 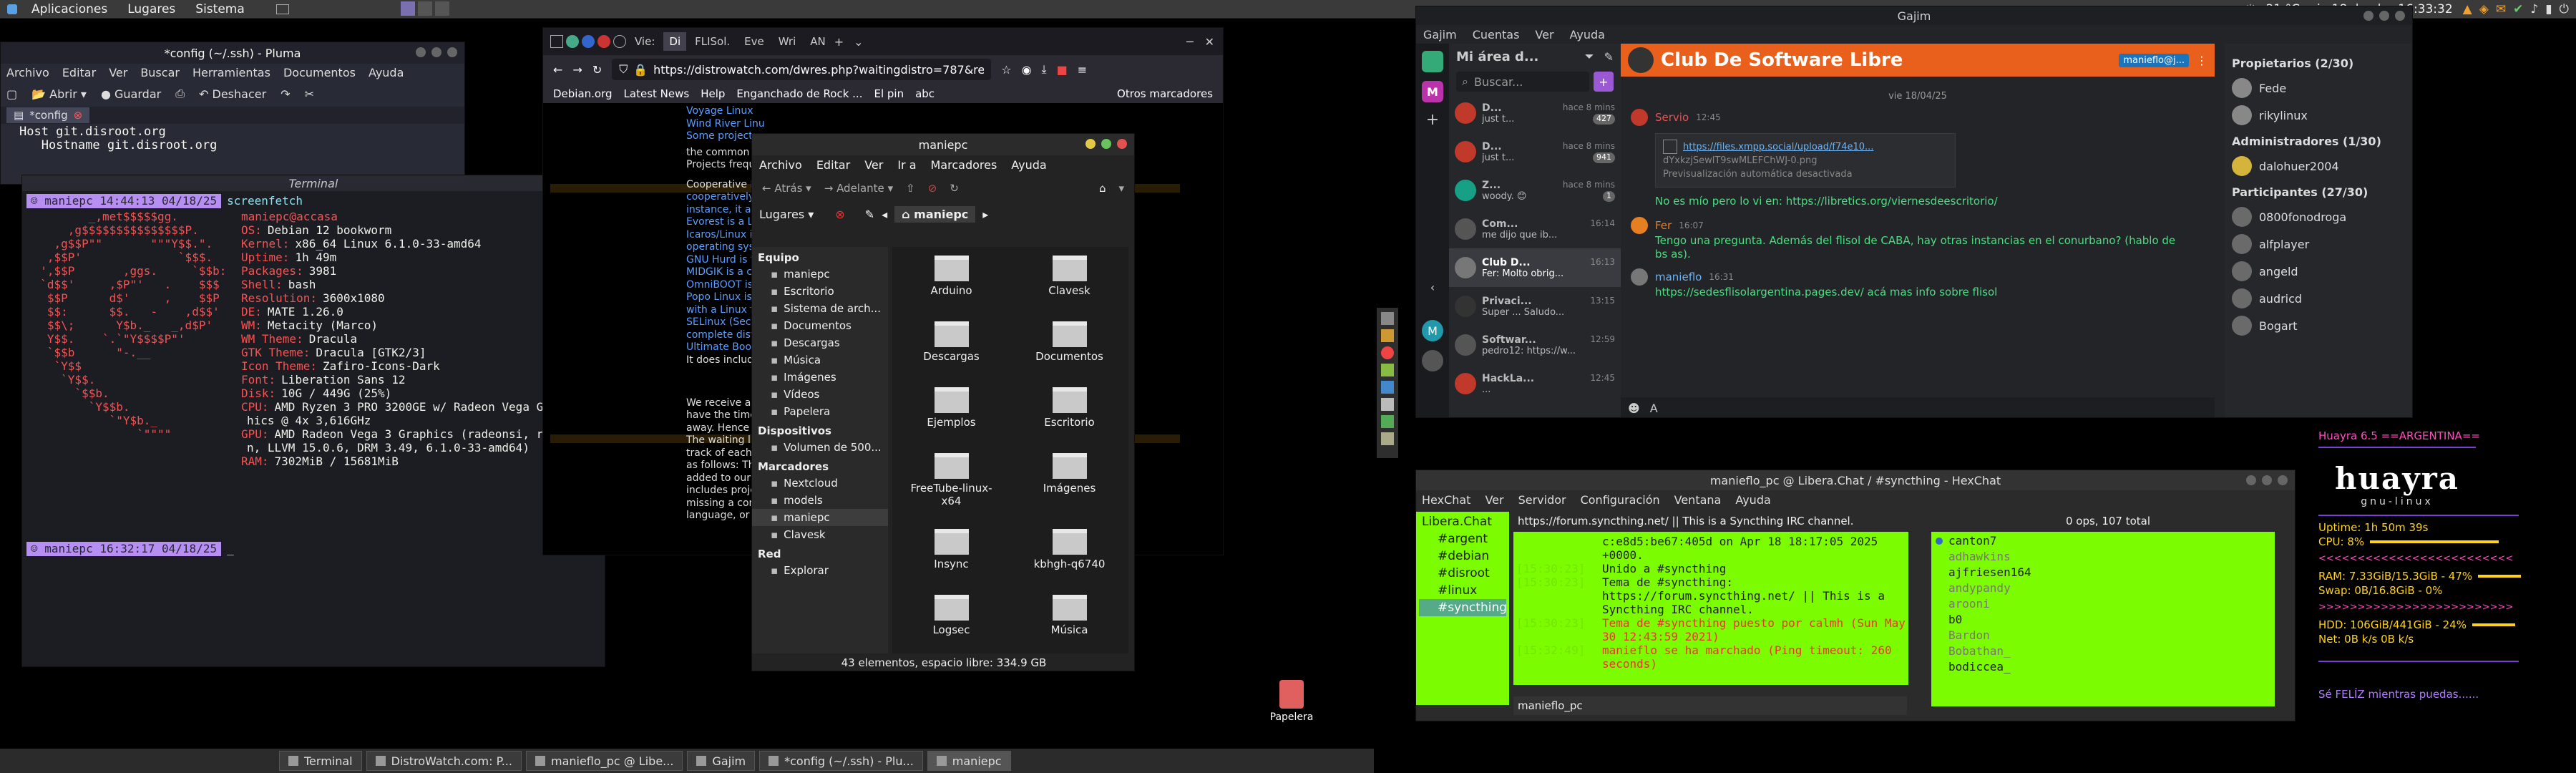 What do you see at coordinates (309, 94) in the screenshot?
I see `cut-icon: ✂` at bounding box center [309, 94].